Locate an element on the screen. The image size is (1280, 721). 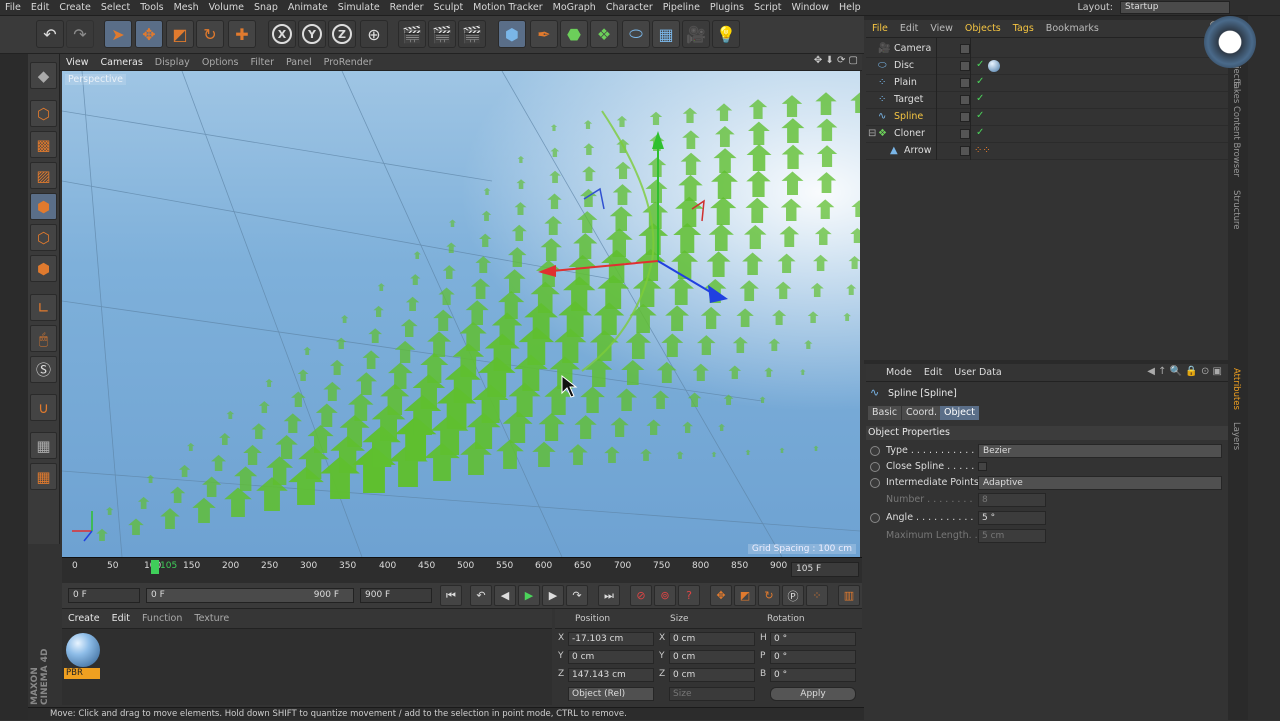
axis-mode-icon: ∟ is located at coordinates (43, 307).